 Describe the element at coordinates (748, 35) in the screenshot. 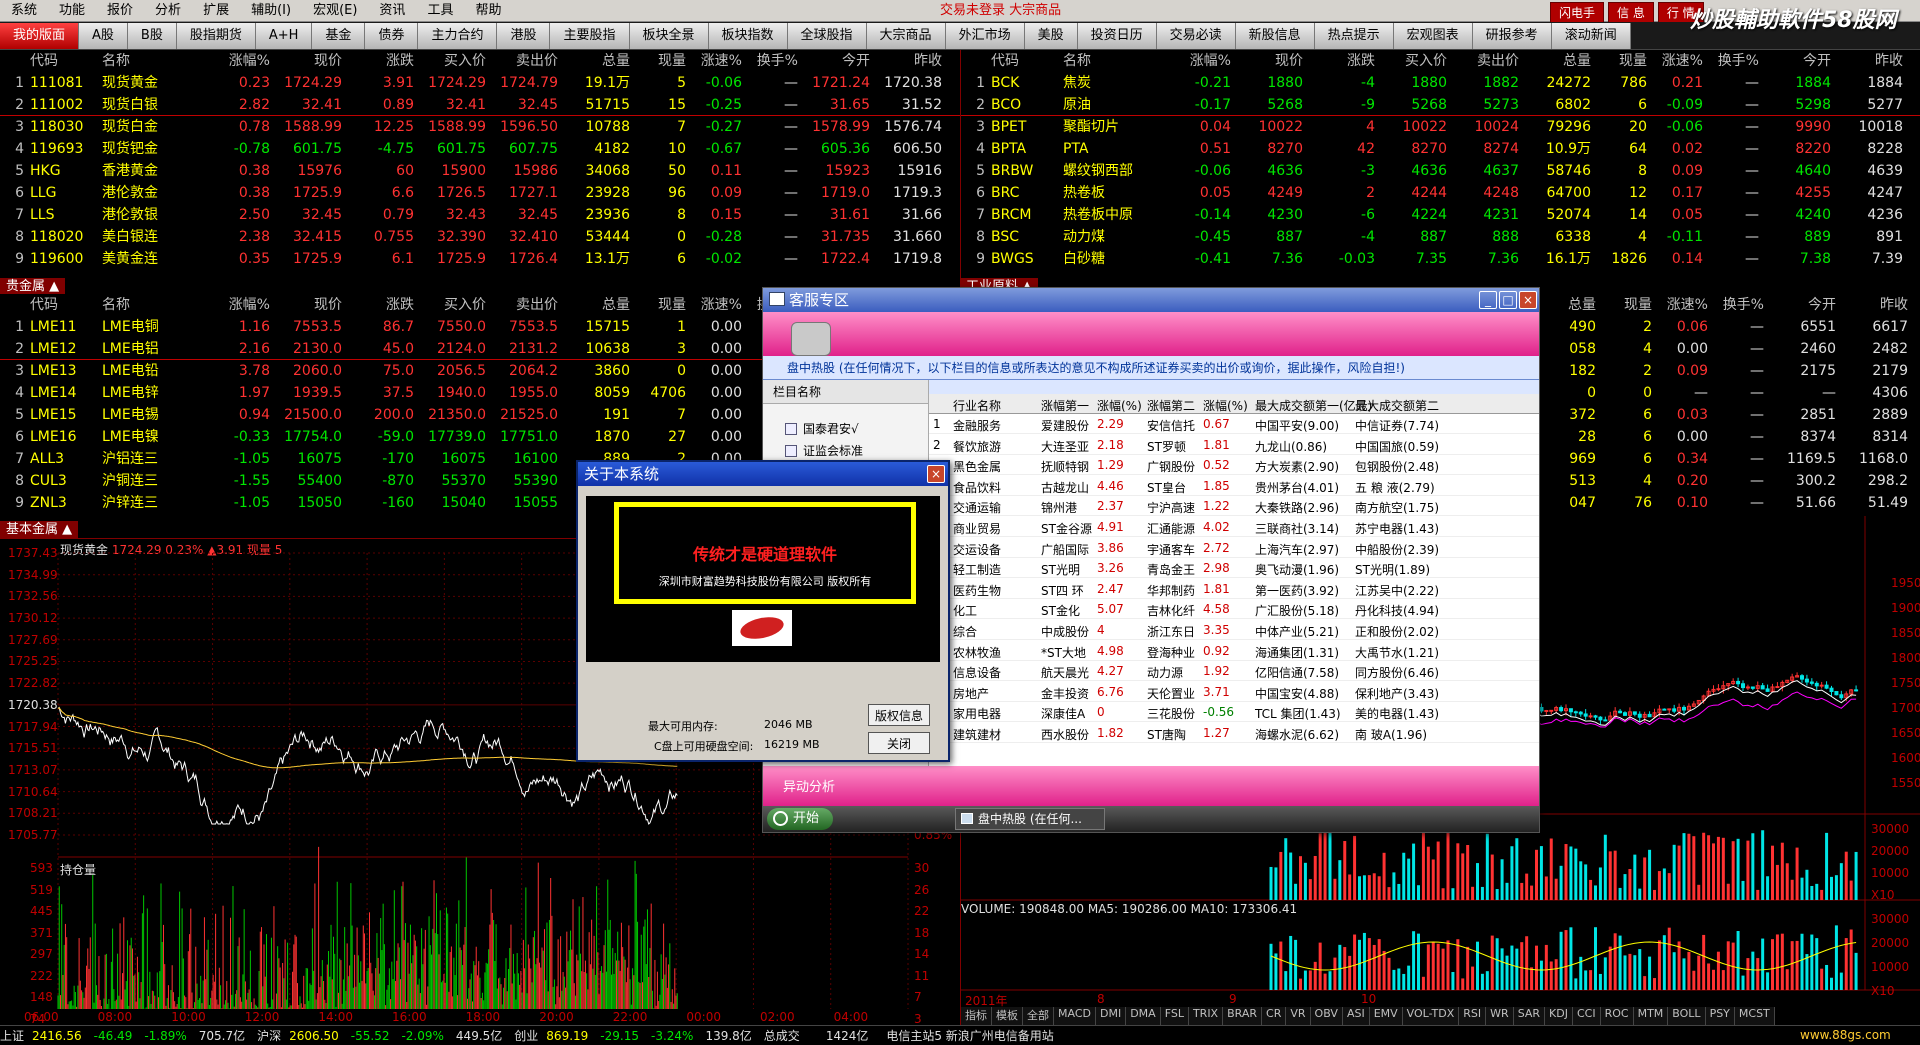

I see `tab: 板块指数` at that location.